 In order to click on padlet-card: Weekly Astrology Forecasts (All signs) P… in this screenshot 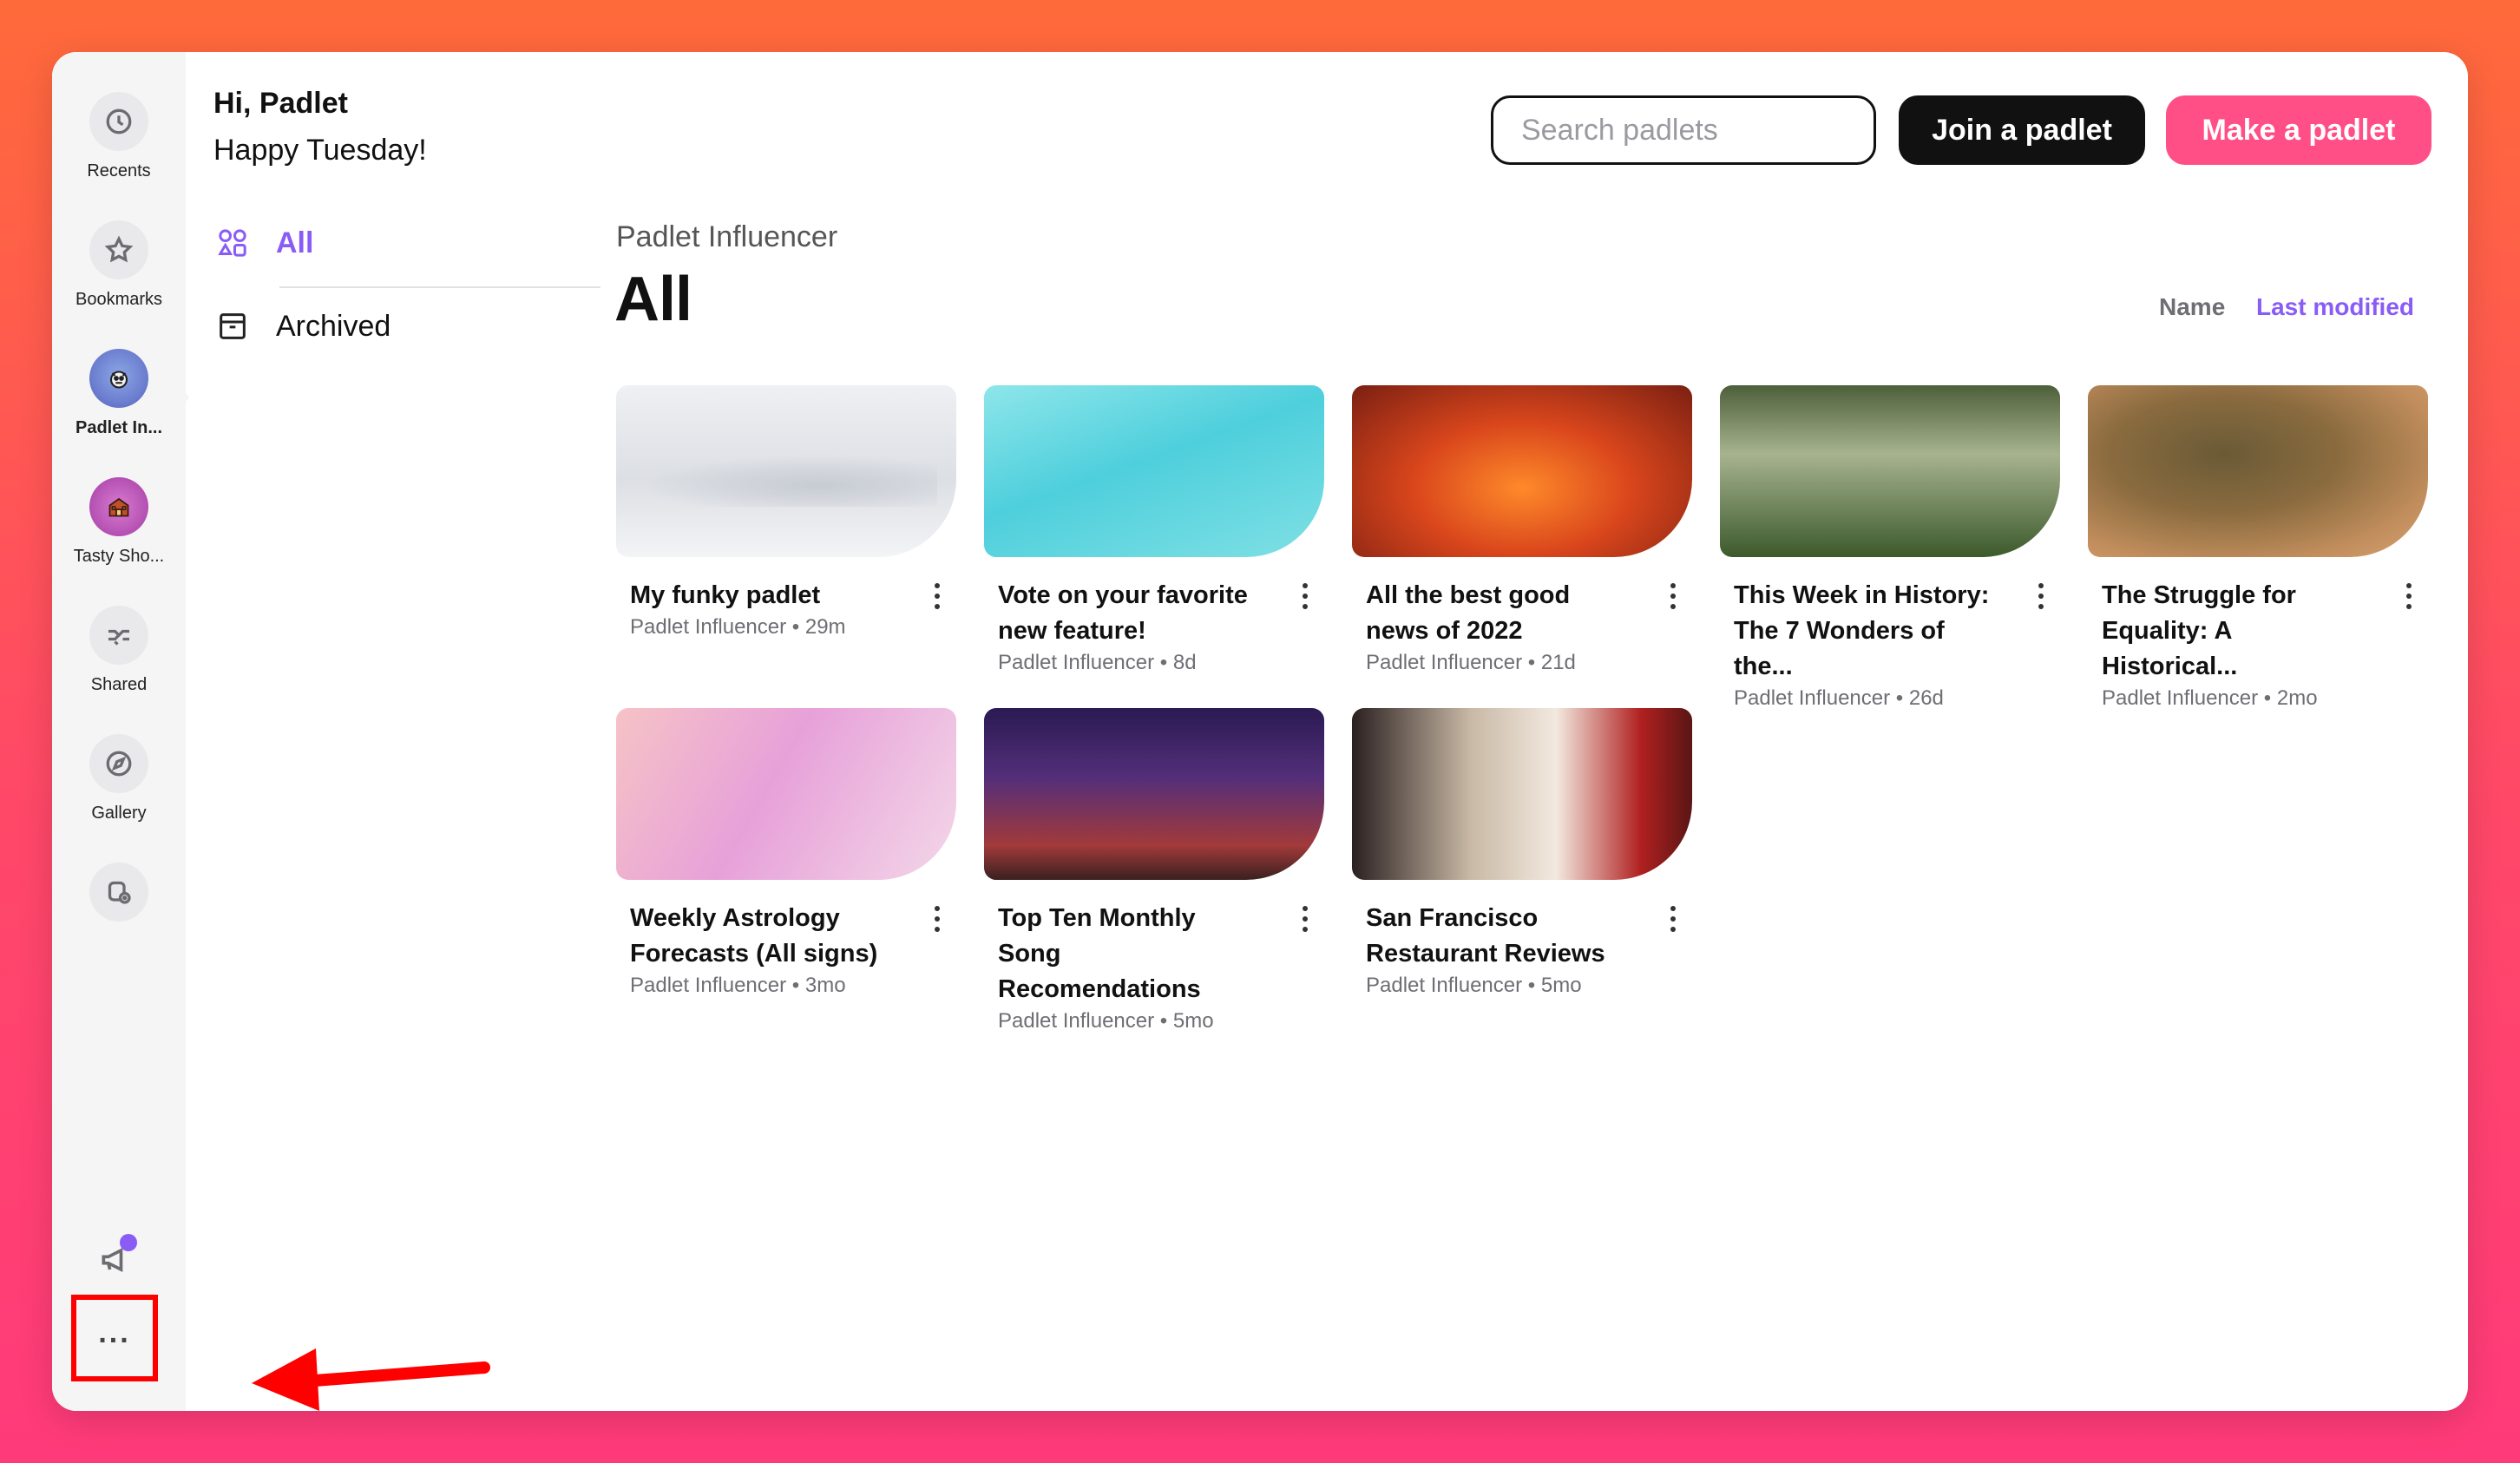, I will do `click(786, 853)`.